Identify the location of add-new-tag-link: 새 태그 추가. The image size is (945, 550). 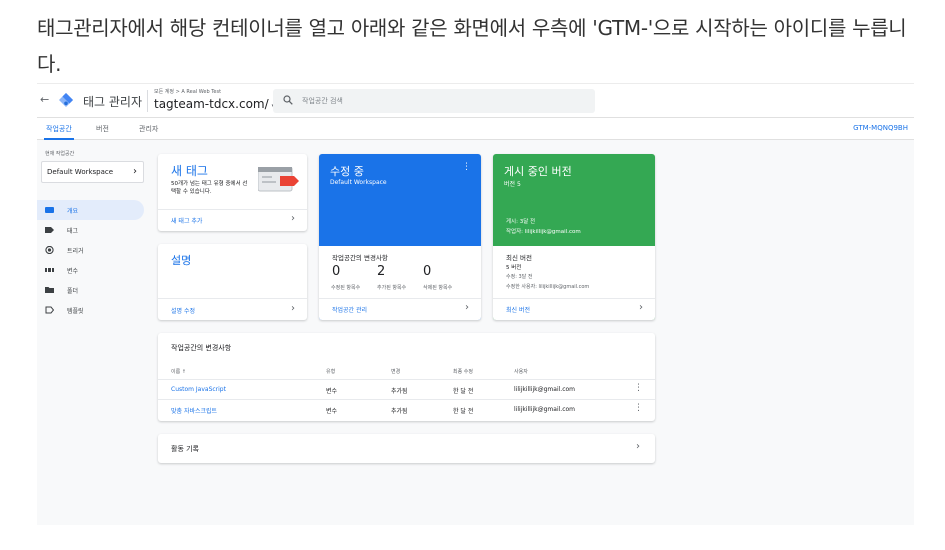
(186, 220).